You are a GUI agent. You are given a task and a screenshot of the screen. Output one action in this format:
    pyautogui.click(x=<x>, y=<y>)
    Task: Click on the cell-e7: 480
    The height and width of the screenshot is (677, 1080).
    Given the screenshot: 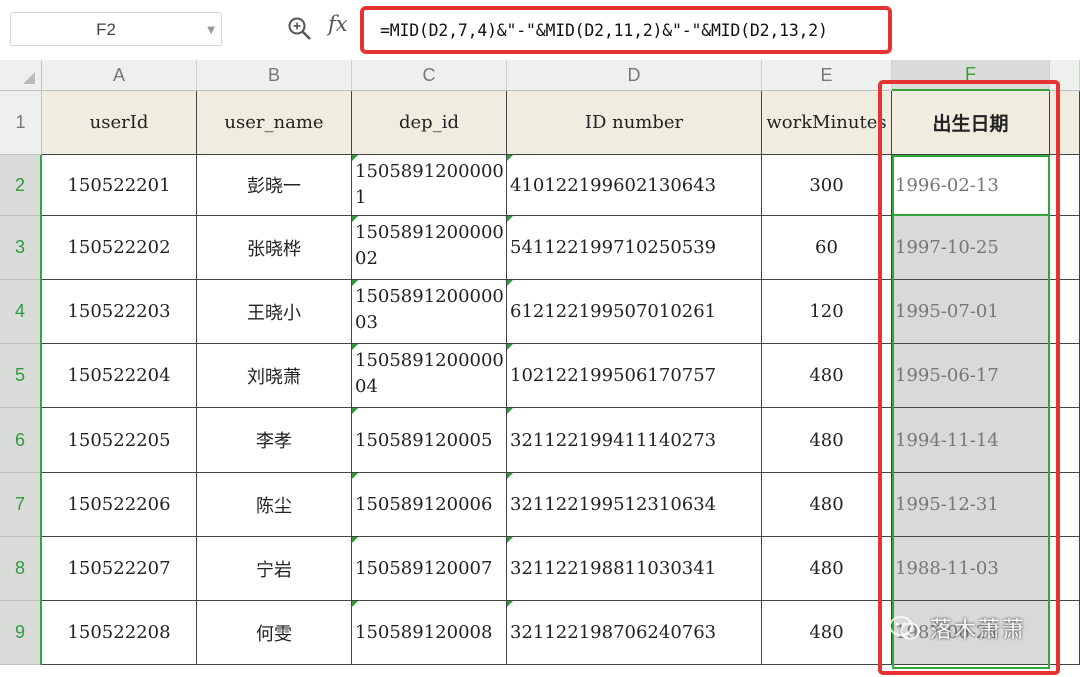 What is the action you would take?
    pyautogui.click(x=827, y=505)
    